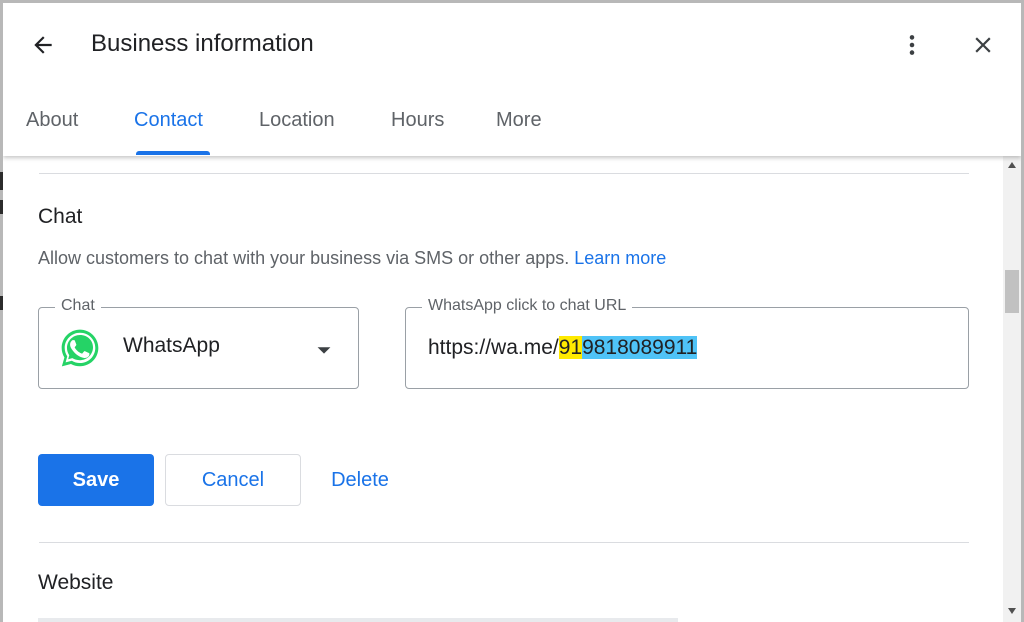 Image resolution: width=1024 pixels, height=622 pixels. I want to click on tab-more: More, so click(519, 125).